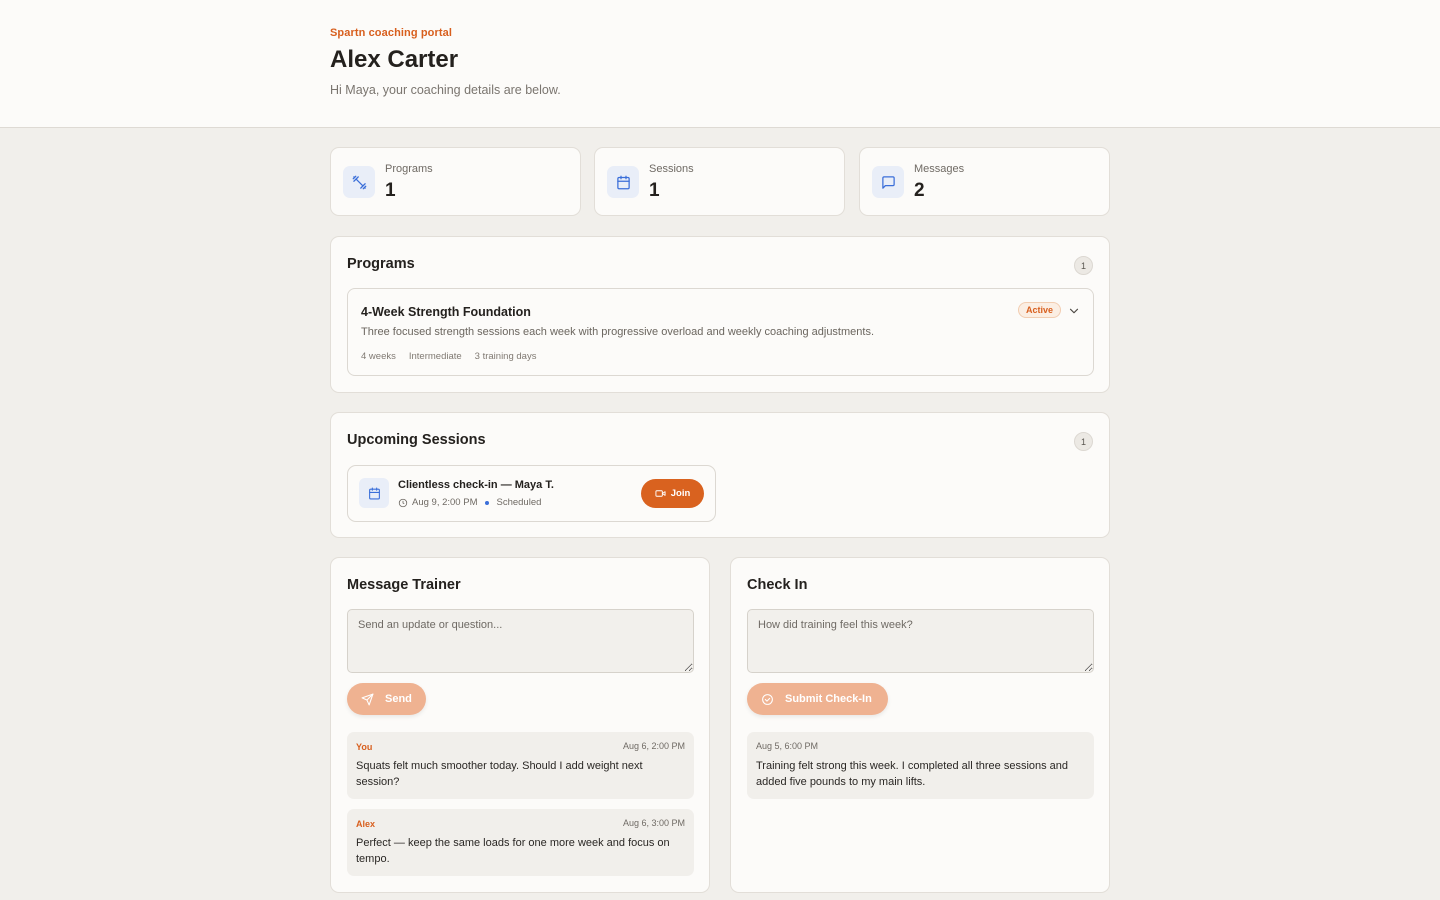 The image size is (1440, 900). I want to click on portal-eyebrow: Spartn coaching portal, so click(391, 33).